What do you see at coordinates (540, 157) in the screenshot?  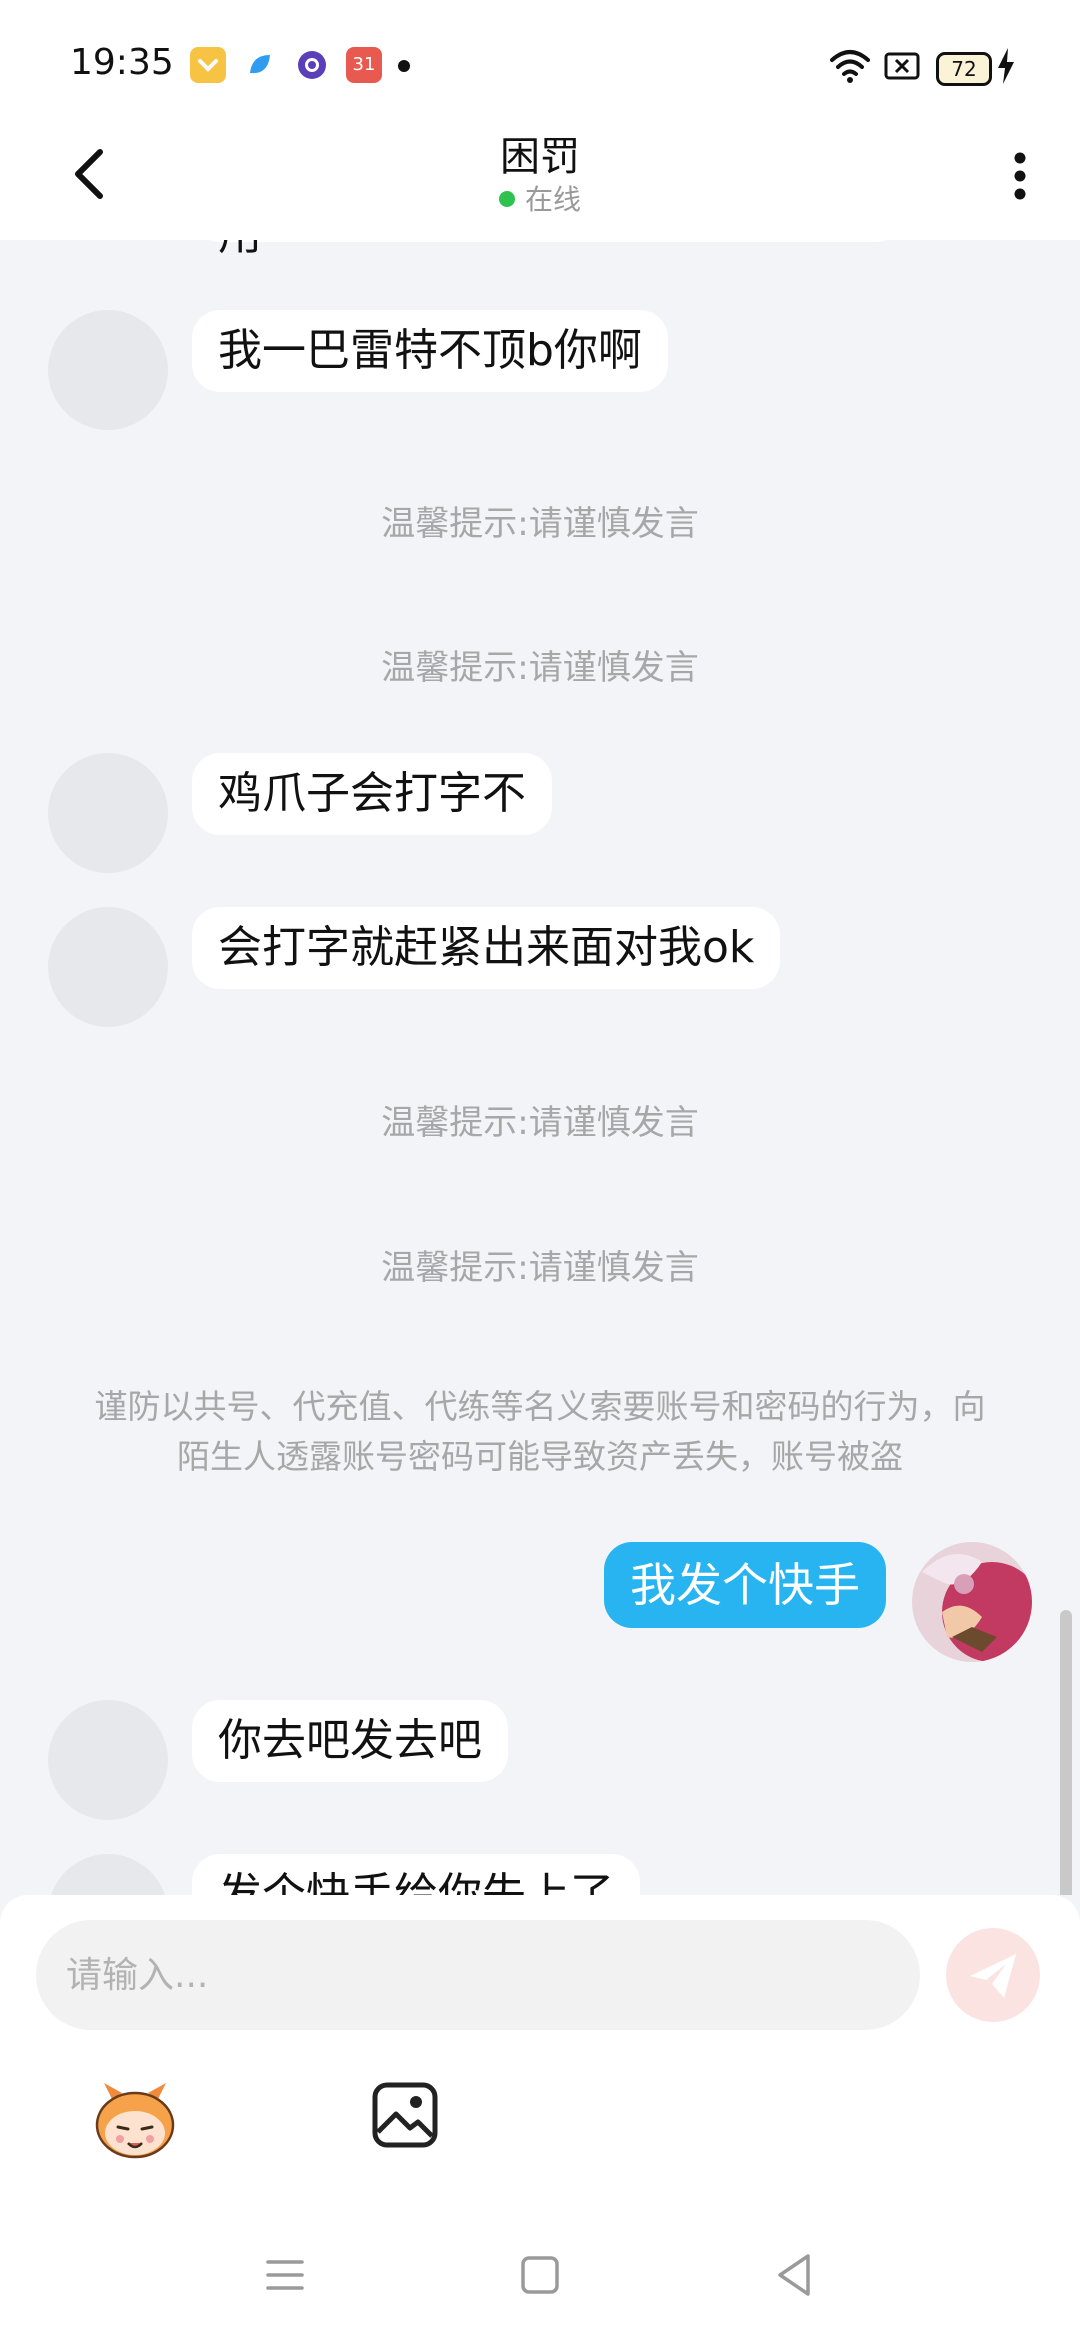 I see `contact-name: 困罚` at bounding box center [540, 157].